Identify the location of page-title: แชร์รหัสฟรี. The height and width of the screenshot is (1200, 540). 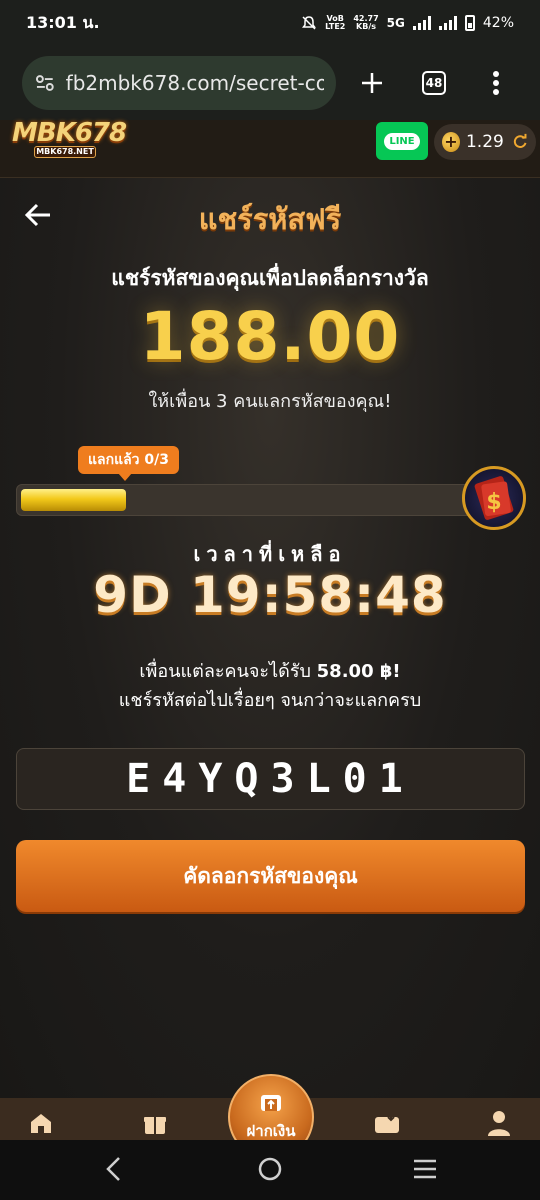
(270, 219).